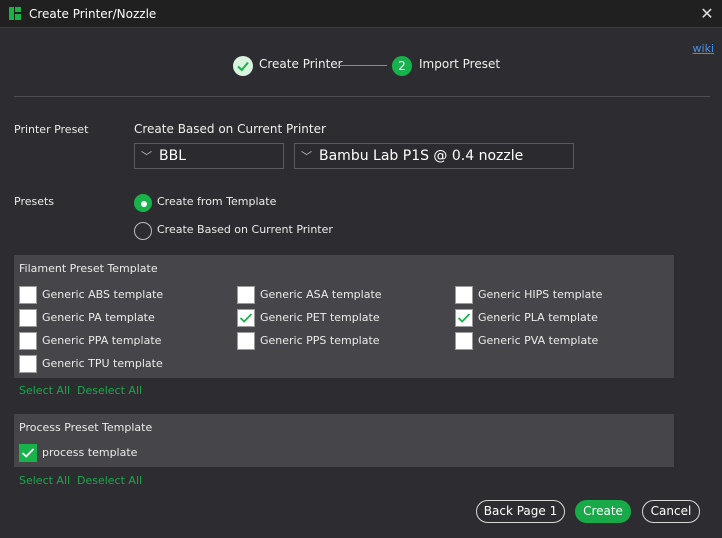 This screenshot has height=538, width=722. What do you see at coordinates (173, 156) in the screenshot?
I see `vendor-select-value: BBL` at bounding box center [173, 156].